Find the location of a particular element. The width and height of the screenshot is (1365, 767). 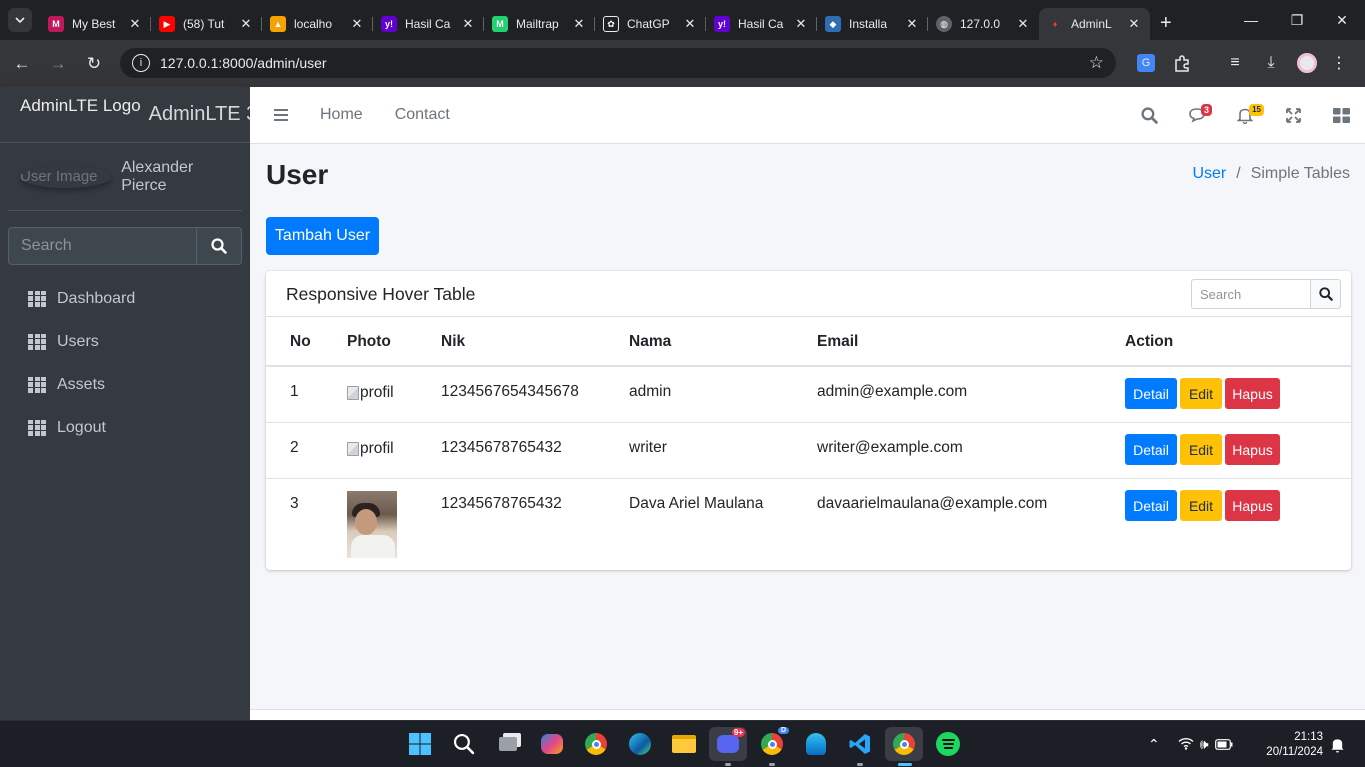

table-search-button is located at coordinates (1325, 294).